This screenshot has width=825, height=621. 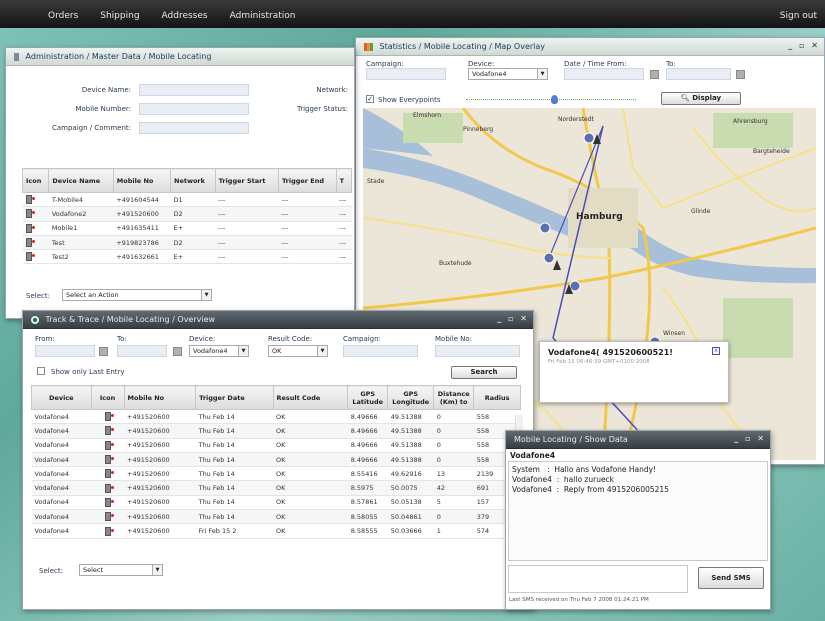 I want to click on bulk-select: Select ▼, so click(x=121, y=570).